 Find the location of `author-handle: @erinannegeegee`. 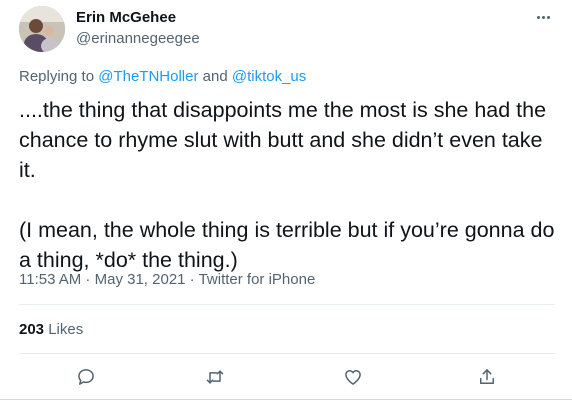

author-handle: @erinannegeegee is located at coordinates (138, 38).